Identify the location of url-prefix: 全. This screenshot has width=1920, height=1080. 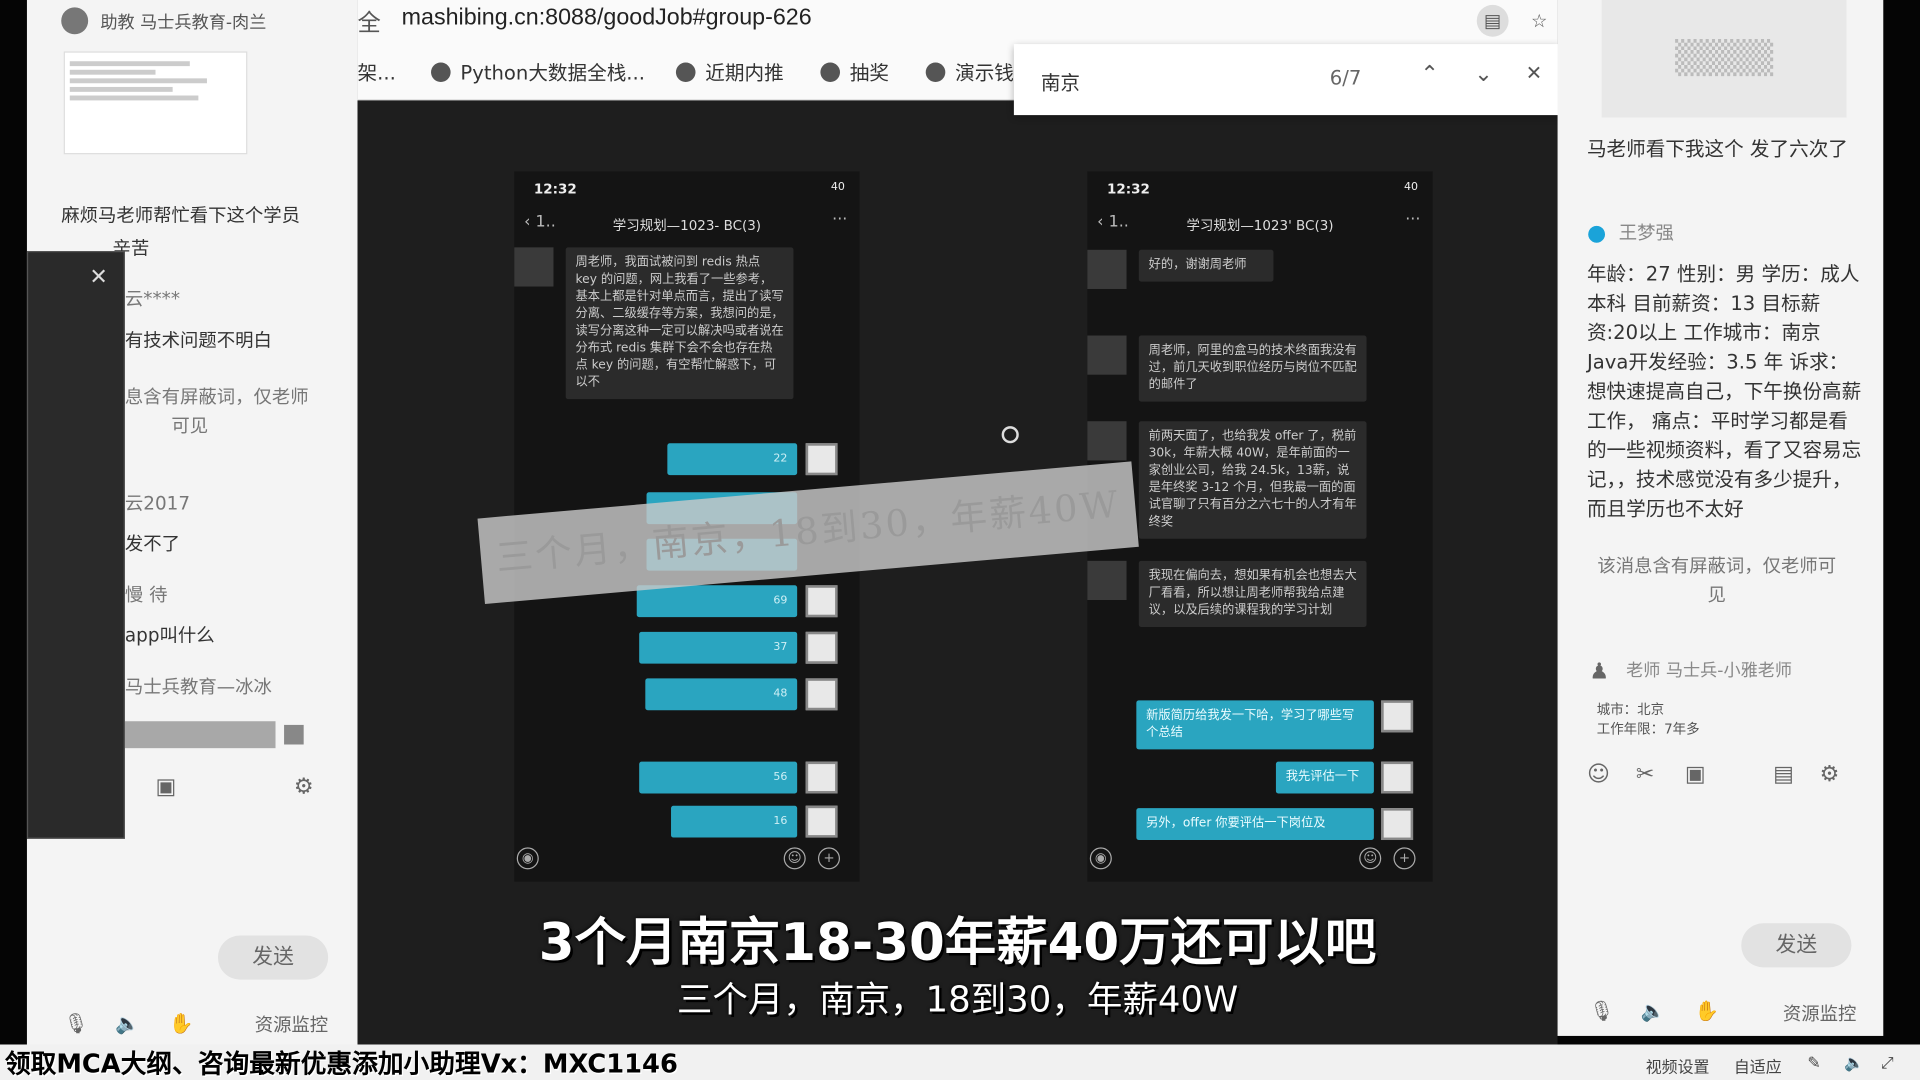
(369, 23).